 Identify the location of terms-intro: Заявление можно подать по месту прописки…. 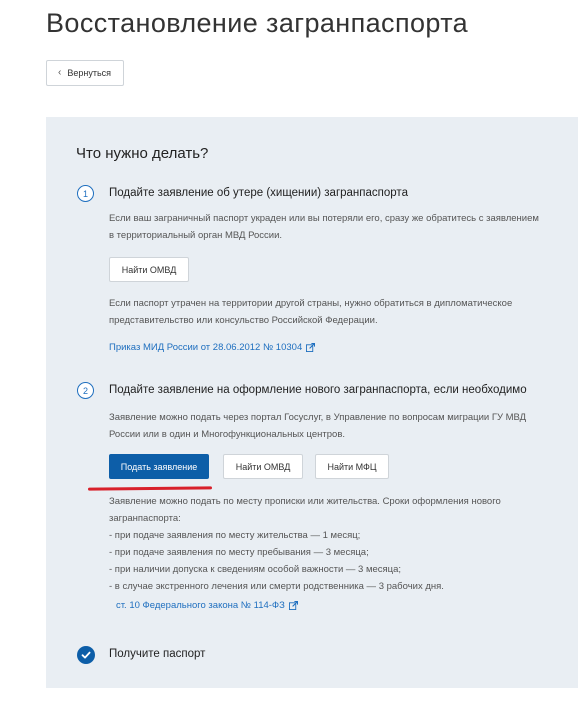
(305, 510).